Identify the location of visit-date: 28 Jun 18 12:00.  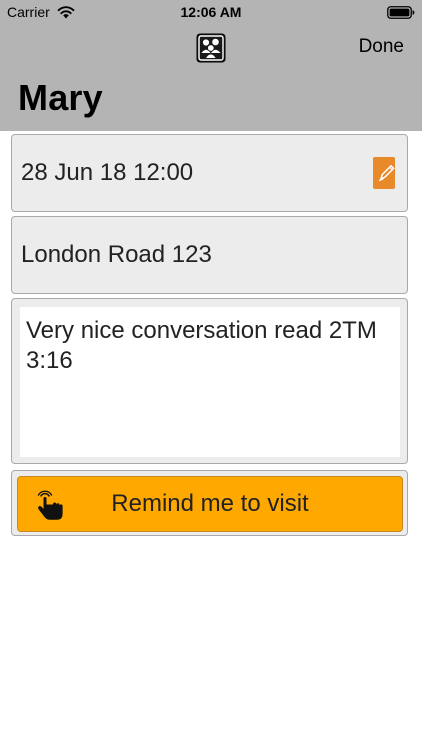
(107, 173).